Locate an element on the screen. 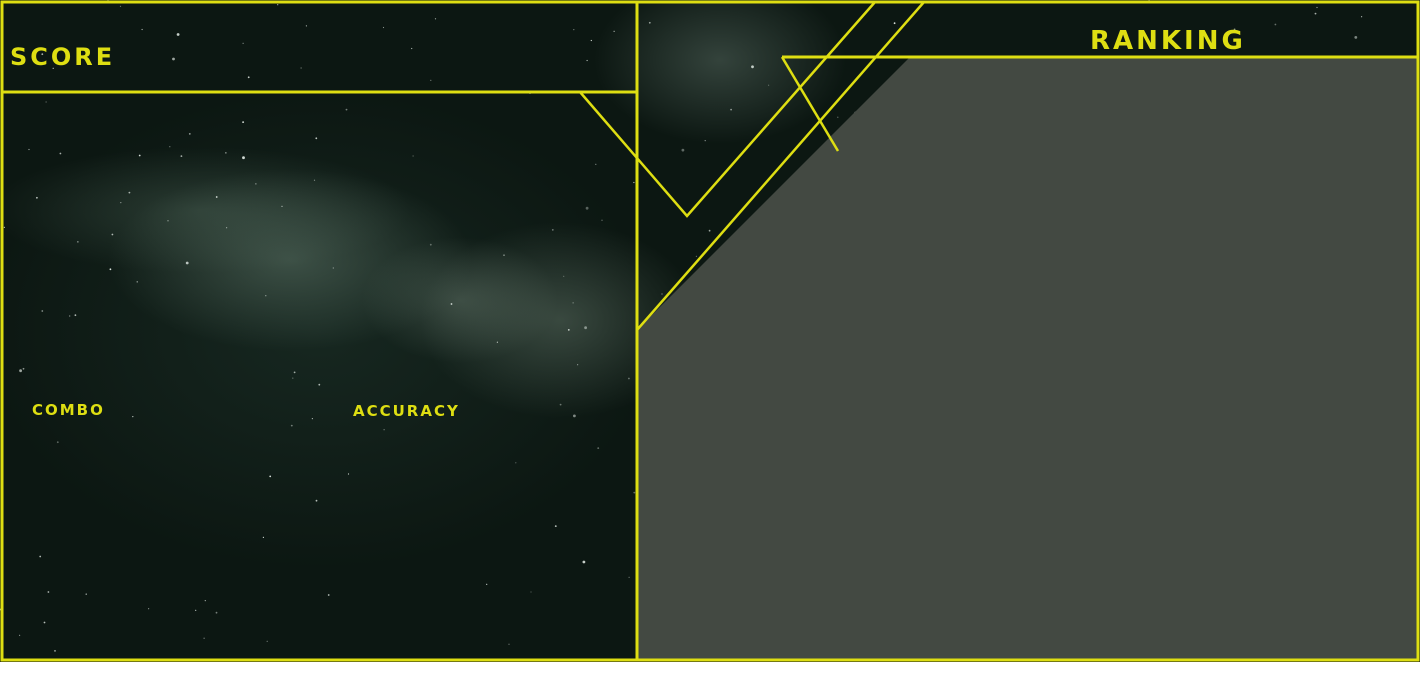 This screenshot has width=1420, height=700. score-label: SCORE is located at coordinates (63, 57).